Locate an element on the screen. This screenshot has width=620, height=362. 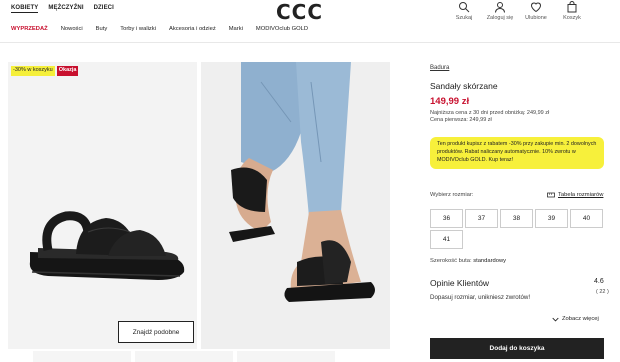
size-selector: 36 37 38 39 40 41 is located at coordinates (517, 229).